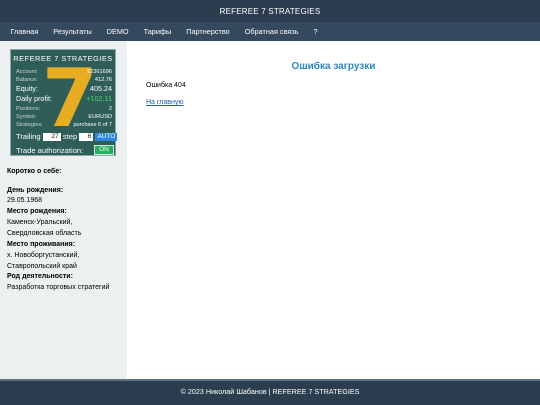 This screenshot has width=540, height=405. What do you see at coordinates (40, 276) in the screenshot?
I see `activity-label: Род деятельности:` at bounding box center [40, 276].